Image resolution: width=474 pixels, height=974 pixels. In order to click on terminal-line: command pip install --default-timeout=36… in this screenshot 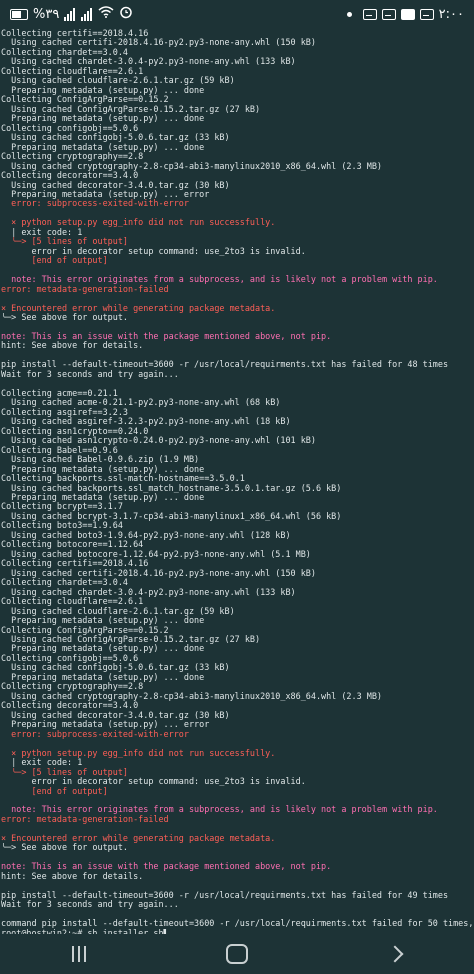, I will do `click(237, 924)`.